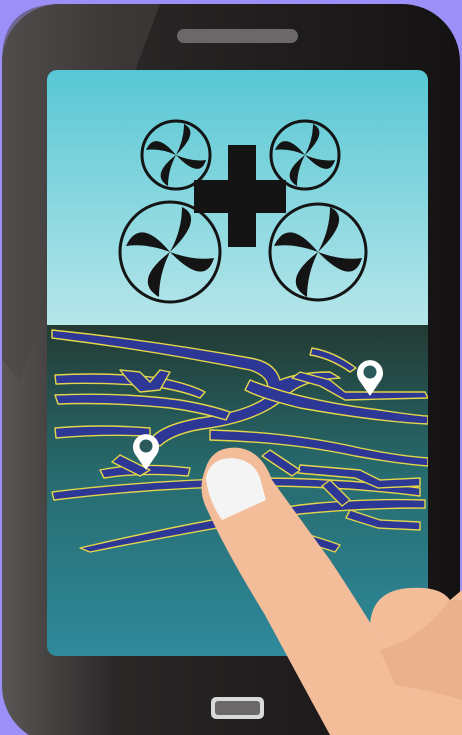 Image resolution: width=462 pixels, height=735 pixels. Describe the element at coordinates (237, 708) in the screenshot. I see `home-button-inner` at that location.